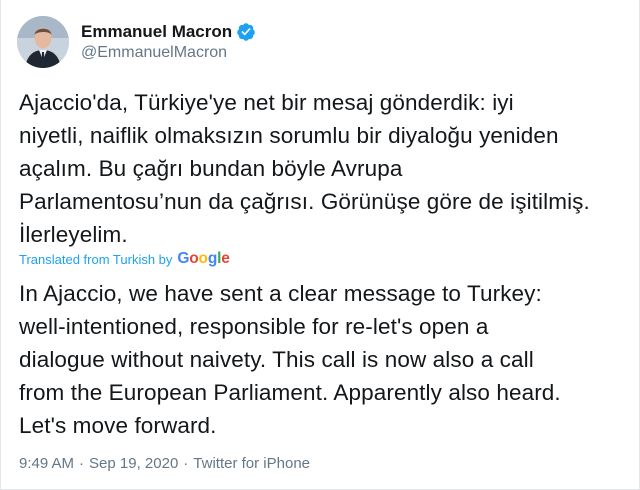  I want to click on google-logo: Google, so click(203, 259).